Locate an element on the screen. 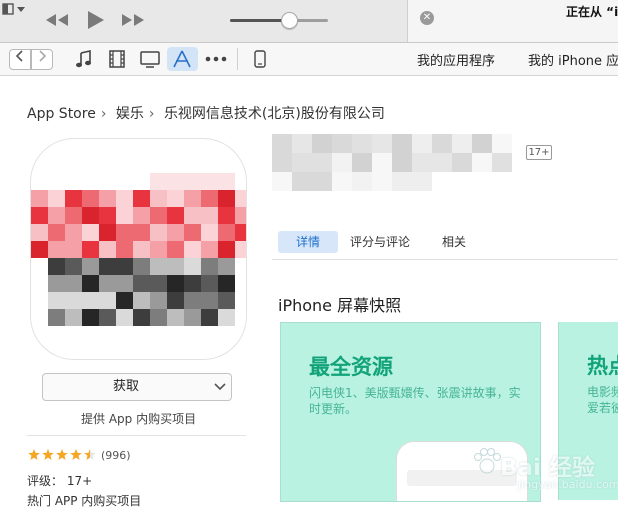  menu-icon is located at coordinates (13, 9).